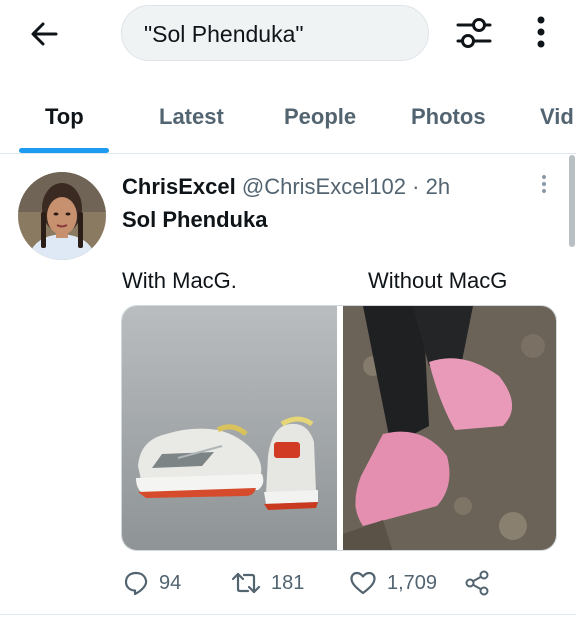 This screenshot has height=631, width=576. I want to click on tab-photos: Photos, so click(448, 117).